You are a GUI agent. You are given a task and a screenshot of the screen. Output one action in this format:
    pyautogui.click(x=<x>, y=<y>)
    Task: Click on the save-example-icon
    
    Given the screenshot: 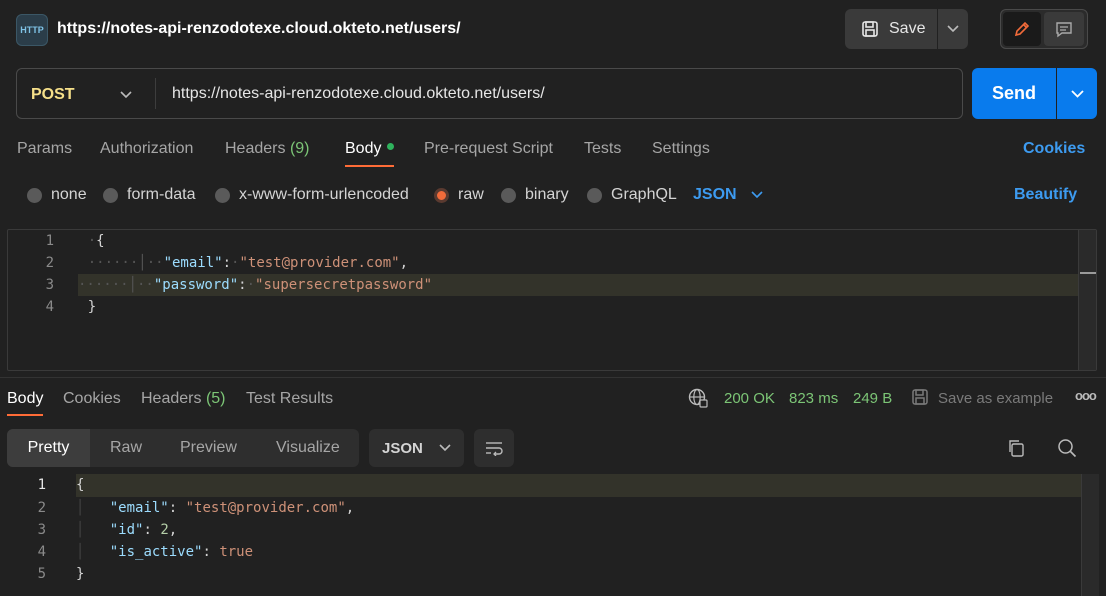 What is the action you would take?
    pyautogui.click(x=920, y=399)
    